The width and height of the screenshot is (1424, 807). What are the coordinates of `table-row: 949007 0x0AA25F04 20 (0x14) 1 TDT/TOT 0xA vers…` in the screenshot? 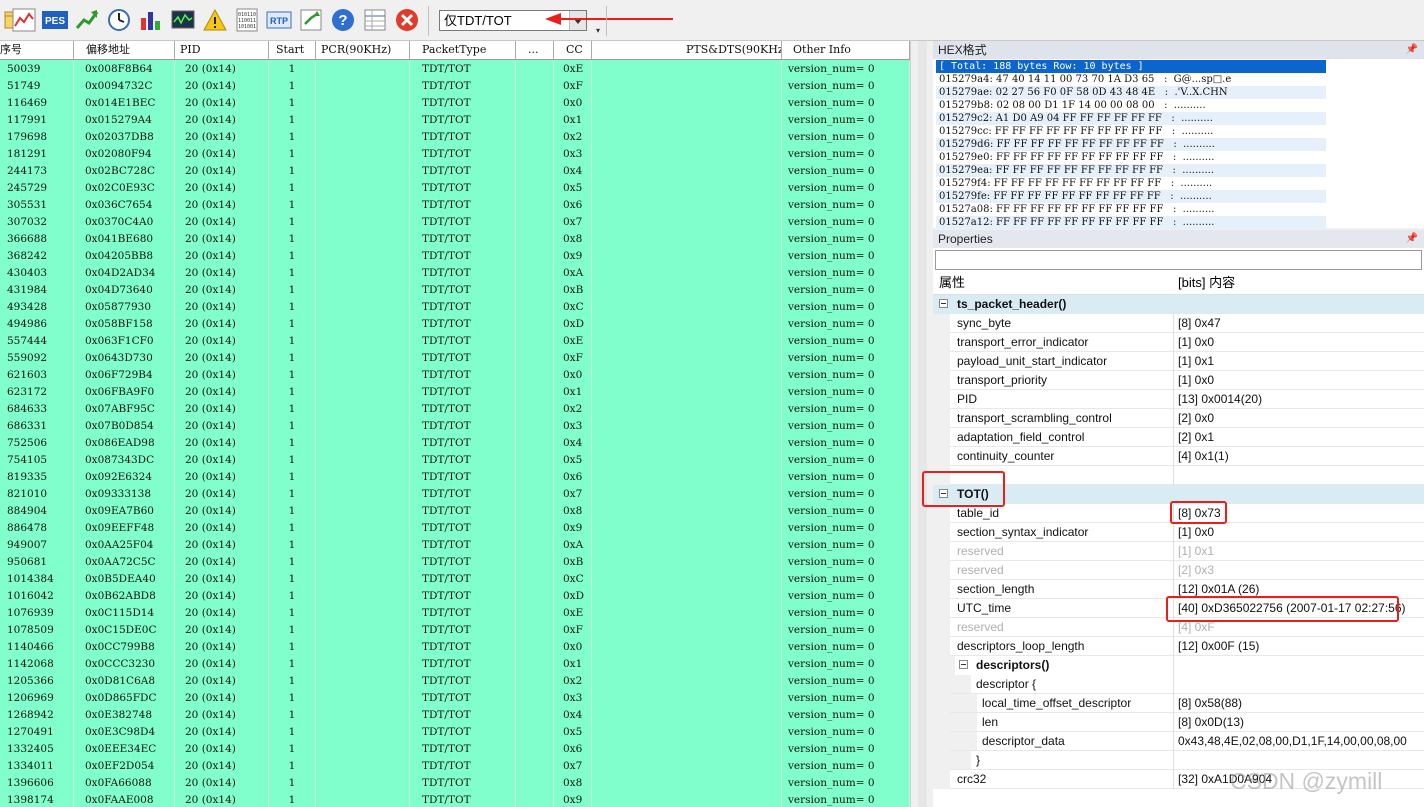 It's located at (455, 545).